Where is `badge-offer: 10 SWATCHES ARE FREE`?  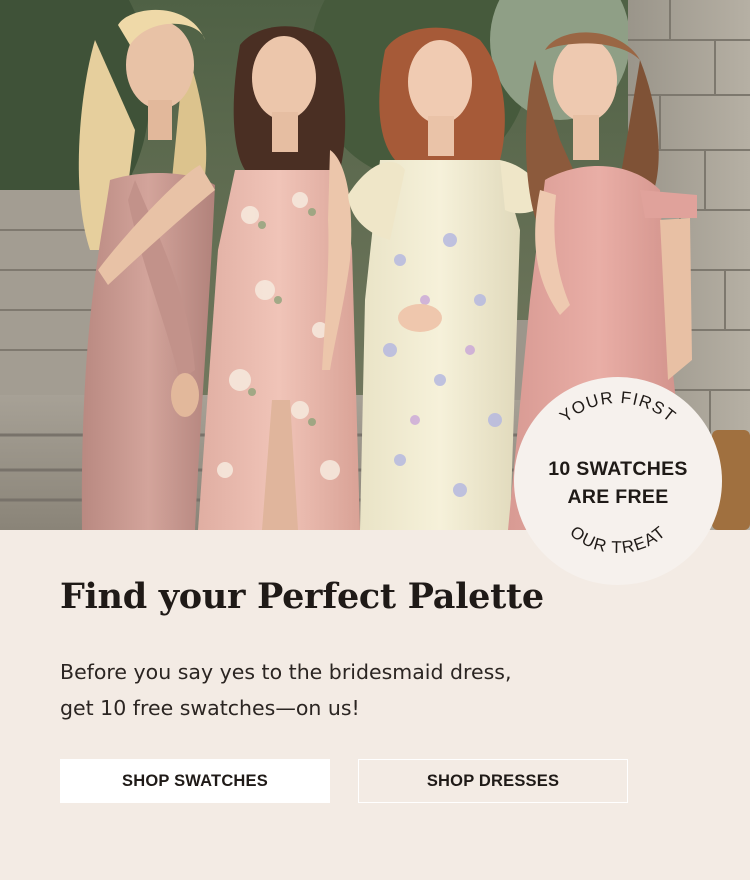
badge-offer: 10 SWATCHES ARE FREE is located at coordinates (618, 483).